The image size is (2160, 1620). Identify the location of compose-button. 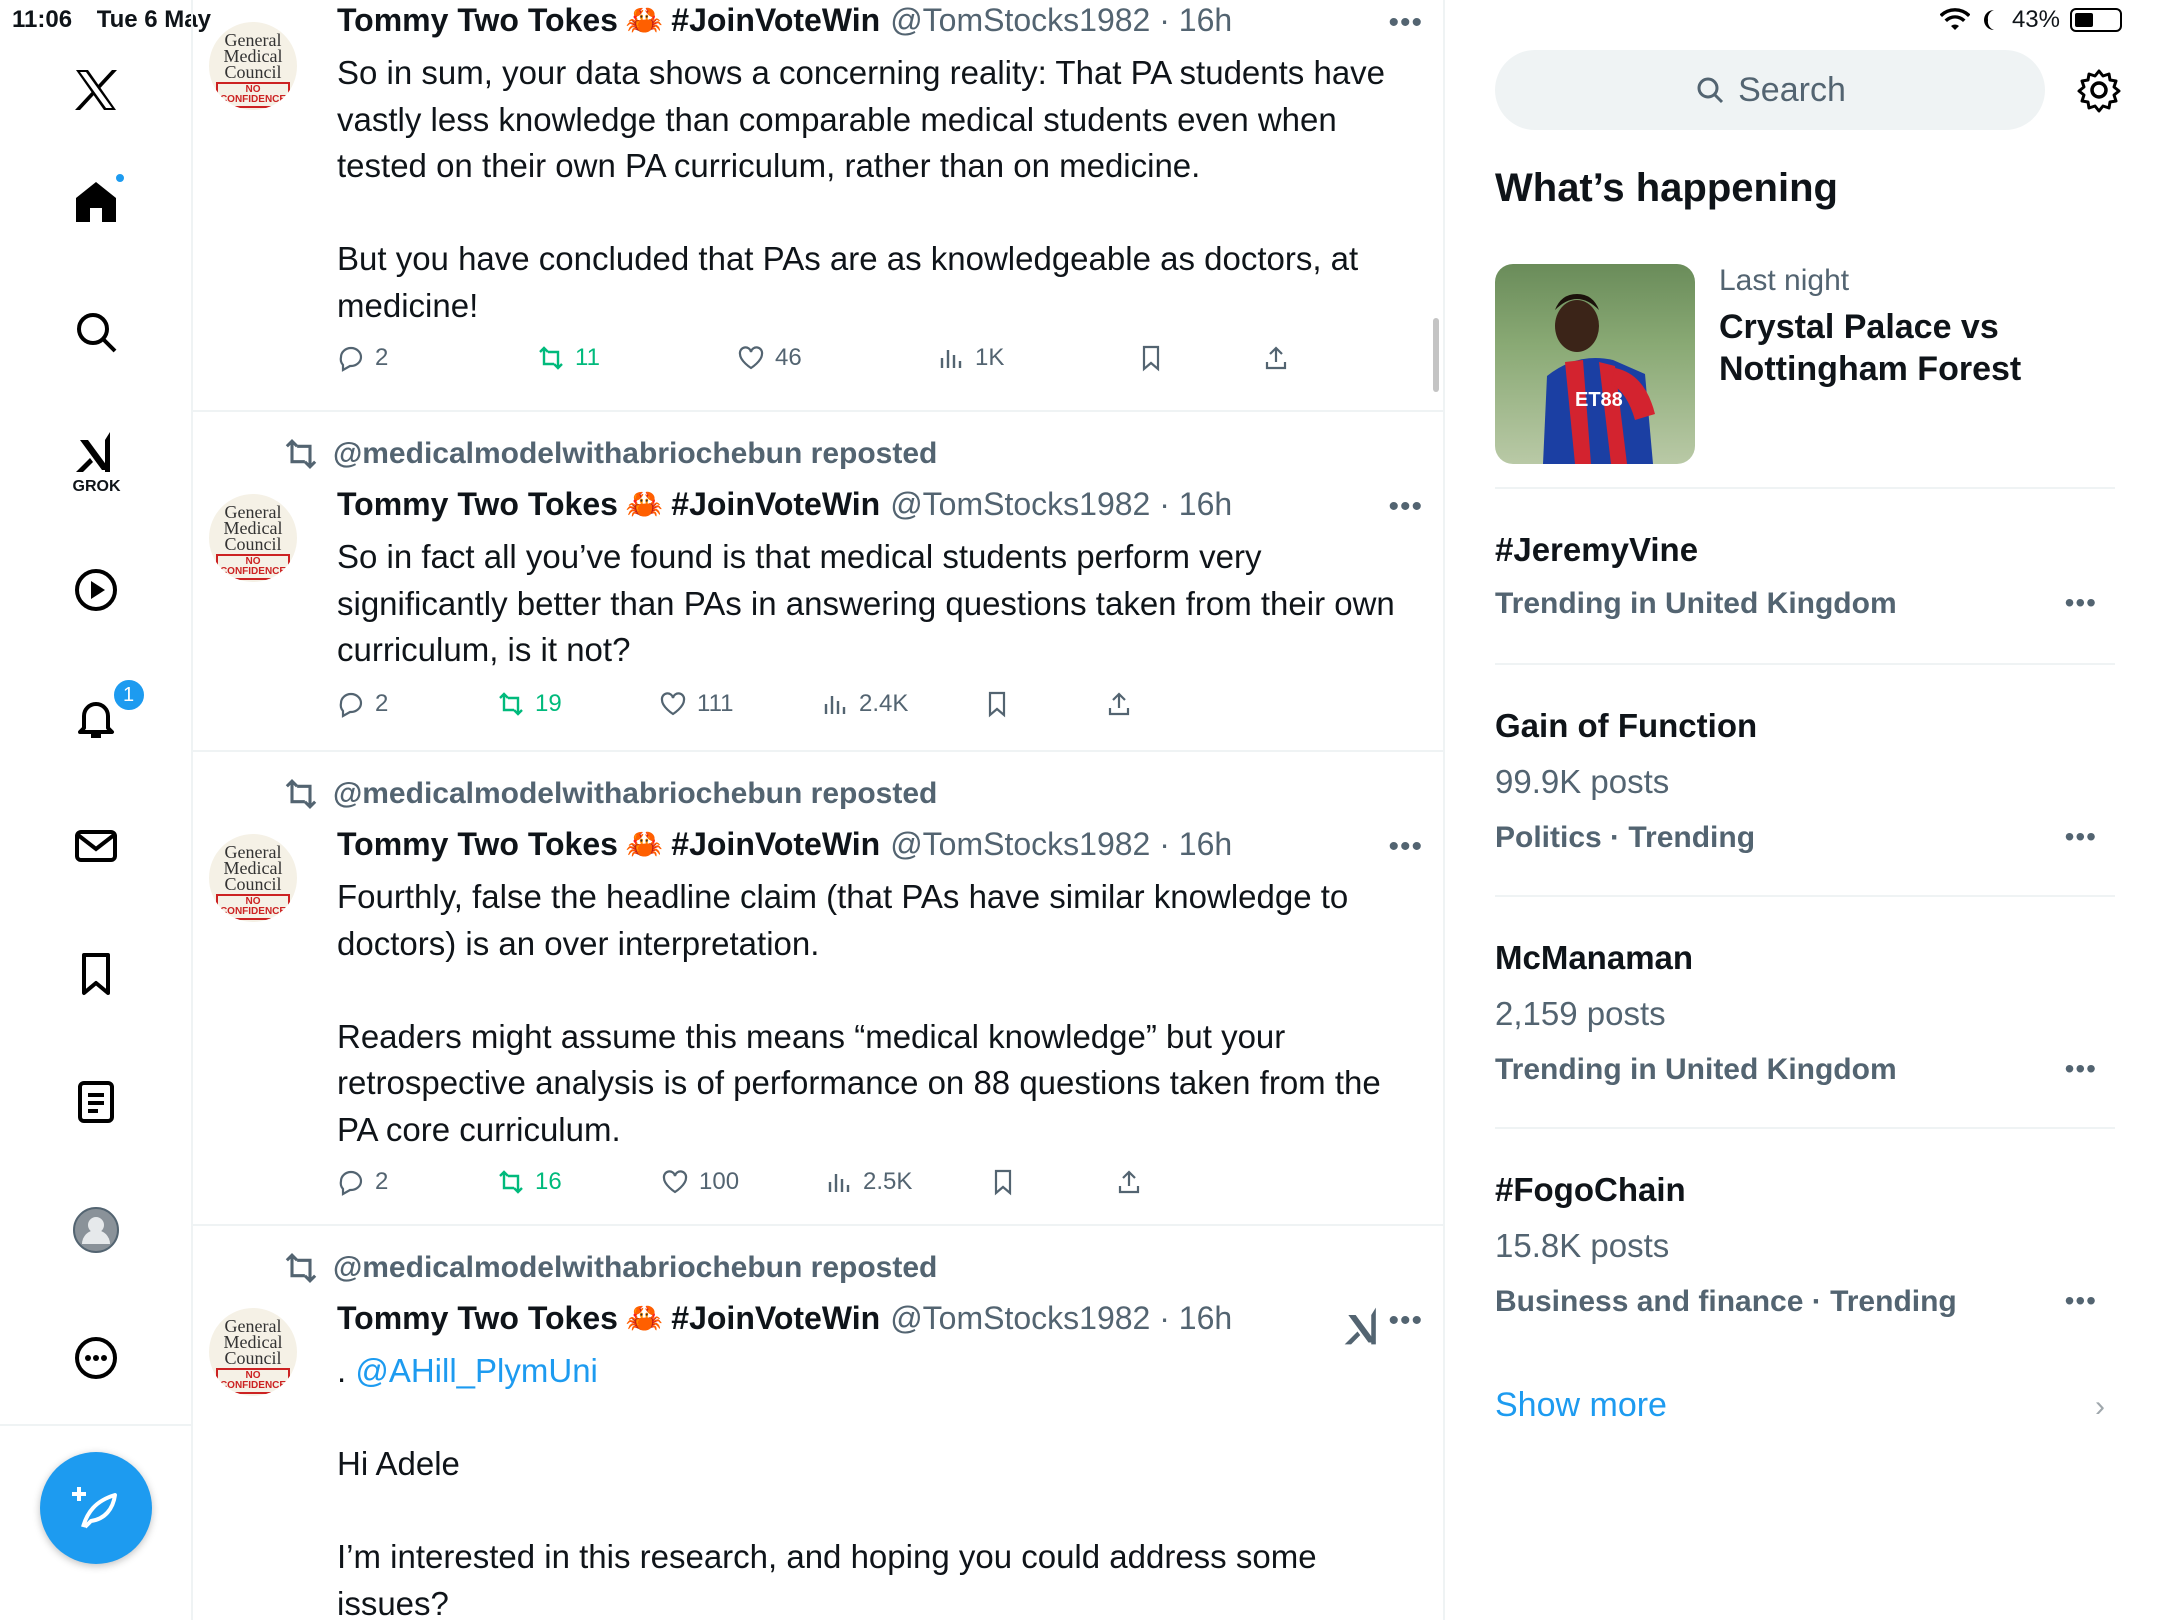
(96, 1508).